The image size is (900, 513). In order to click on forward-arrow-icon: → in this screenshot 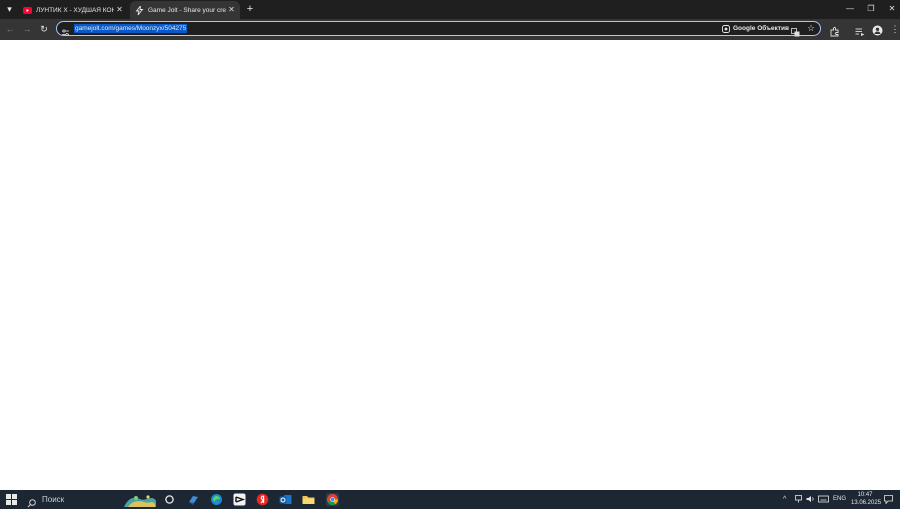, I will do `click(27, 29)`.